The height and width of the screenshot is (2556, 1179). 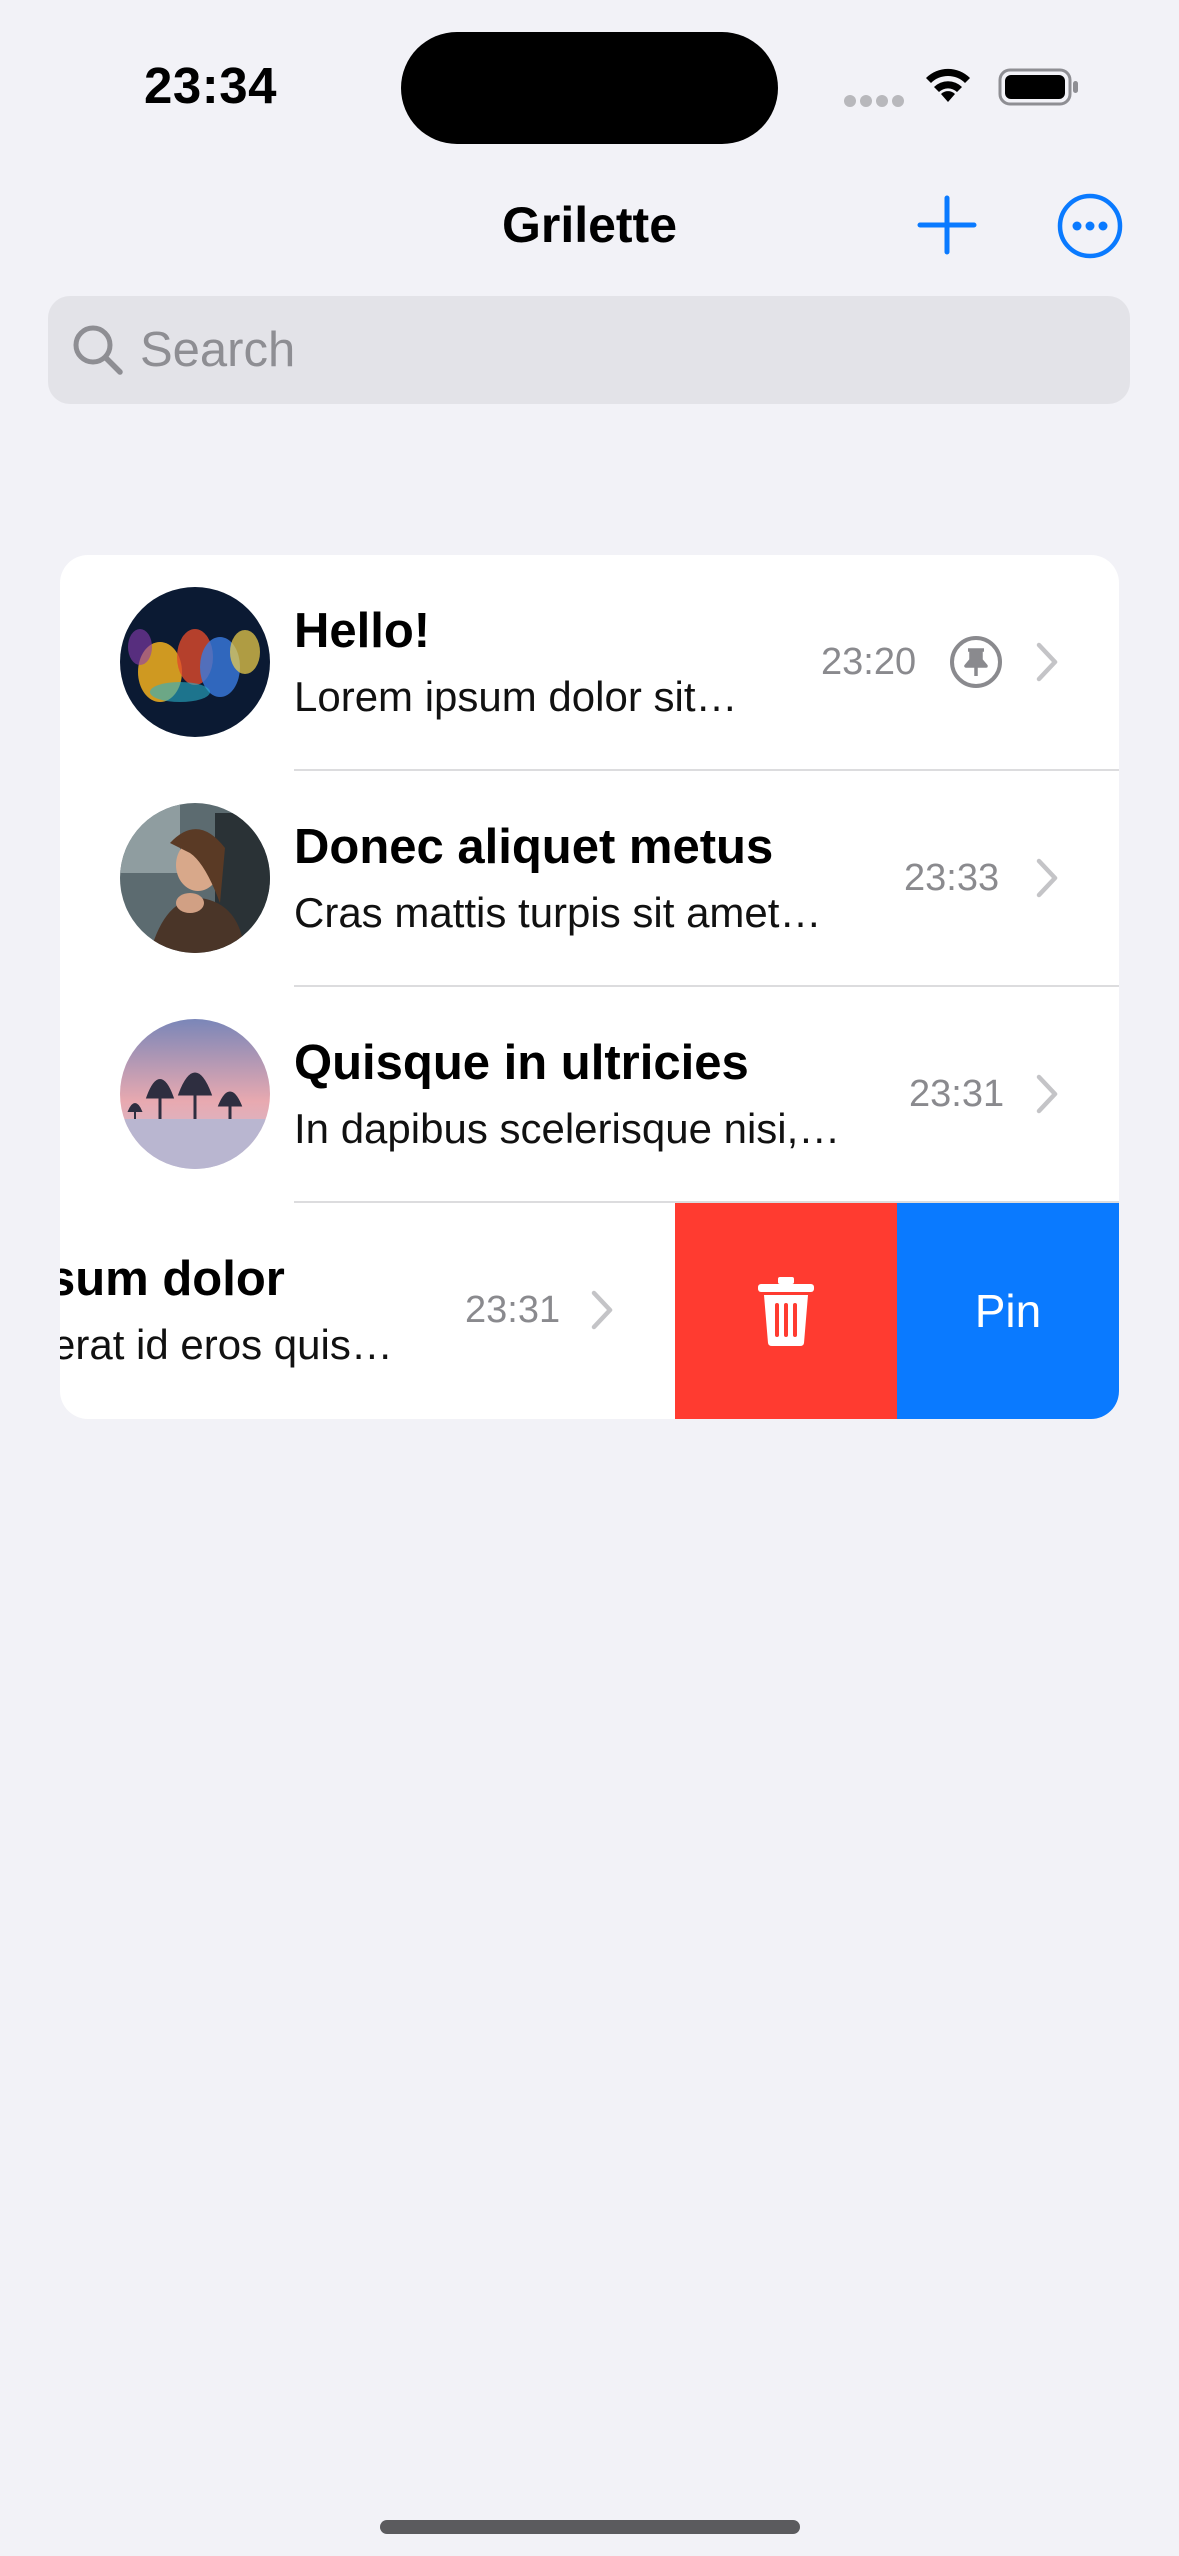 I want to click on delete-button, so click(x=786, y=1311).